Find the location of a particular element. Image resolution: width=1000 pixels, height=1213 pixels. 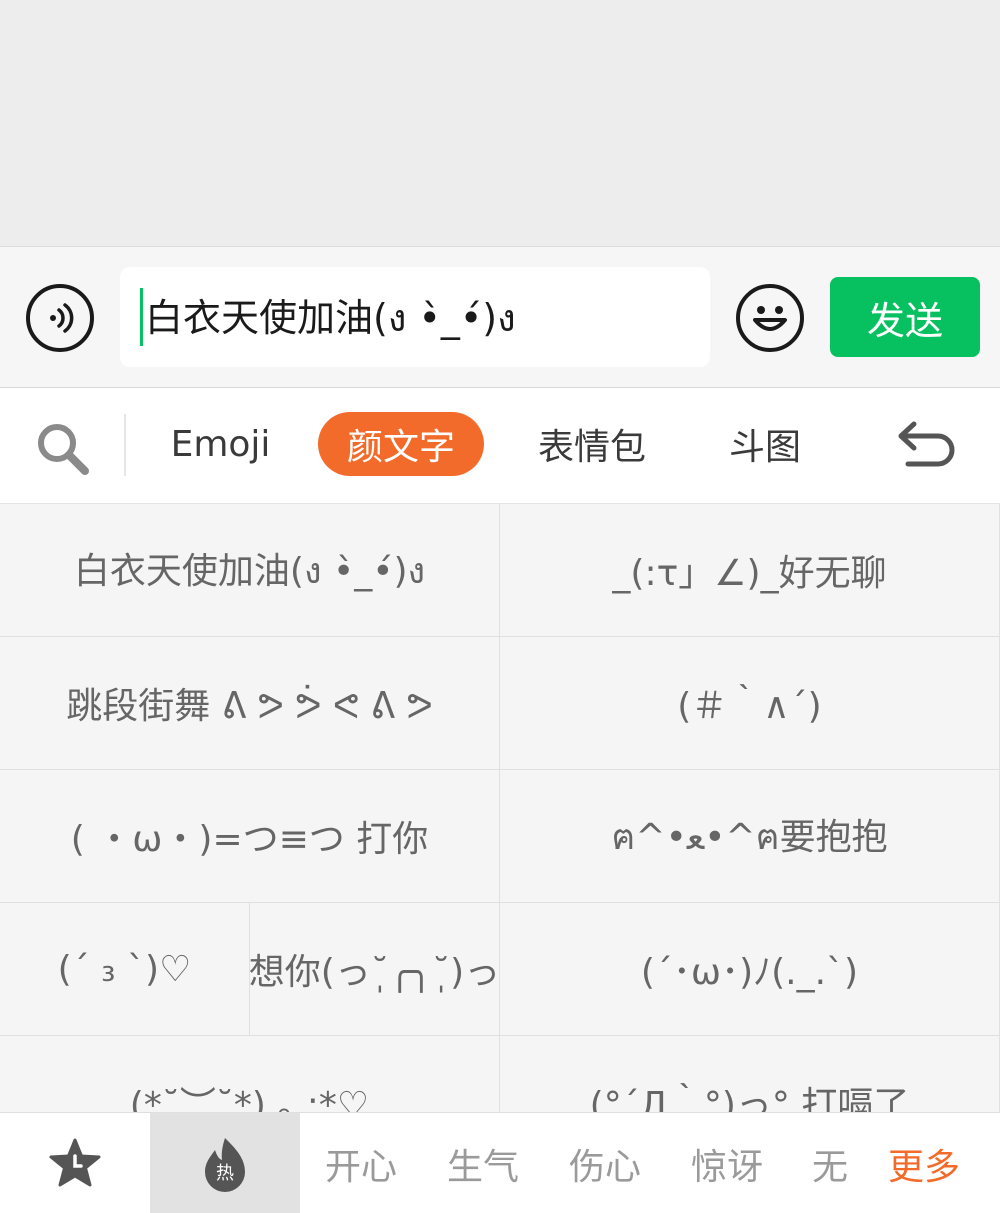

star-clock-icon is located at coordinates (75, 1162).